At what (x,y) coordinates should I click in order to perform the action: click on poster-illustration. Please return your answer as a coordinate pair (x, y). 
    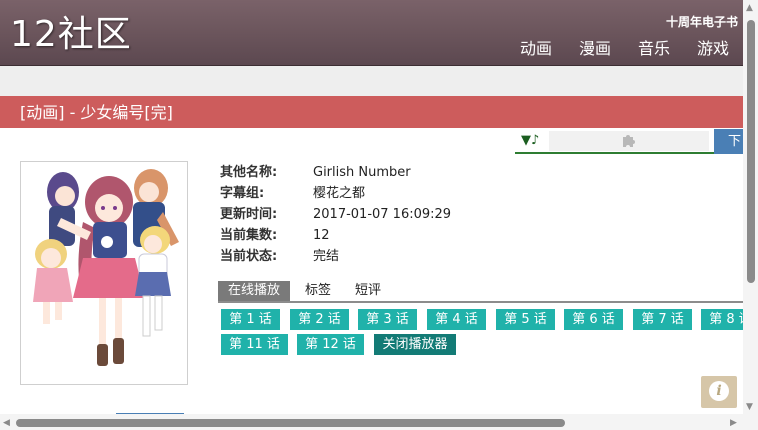
    Looking at the image, I should click on (104, 273).